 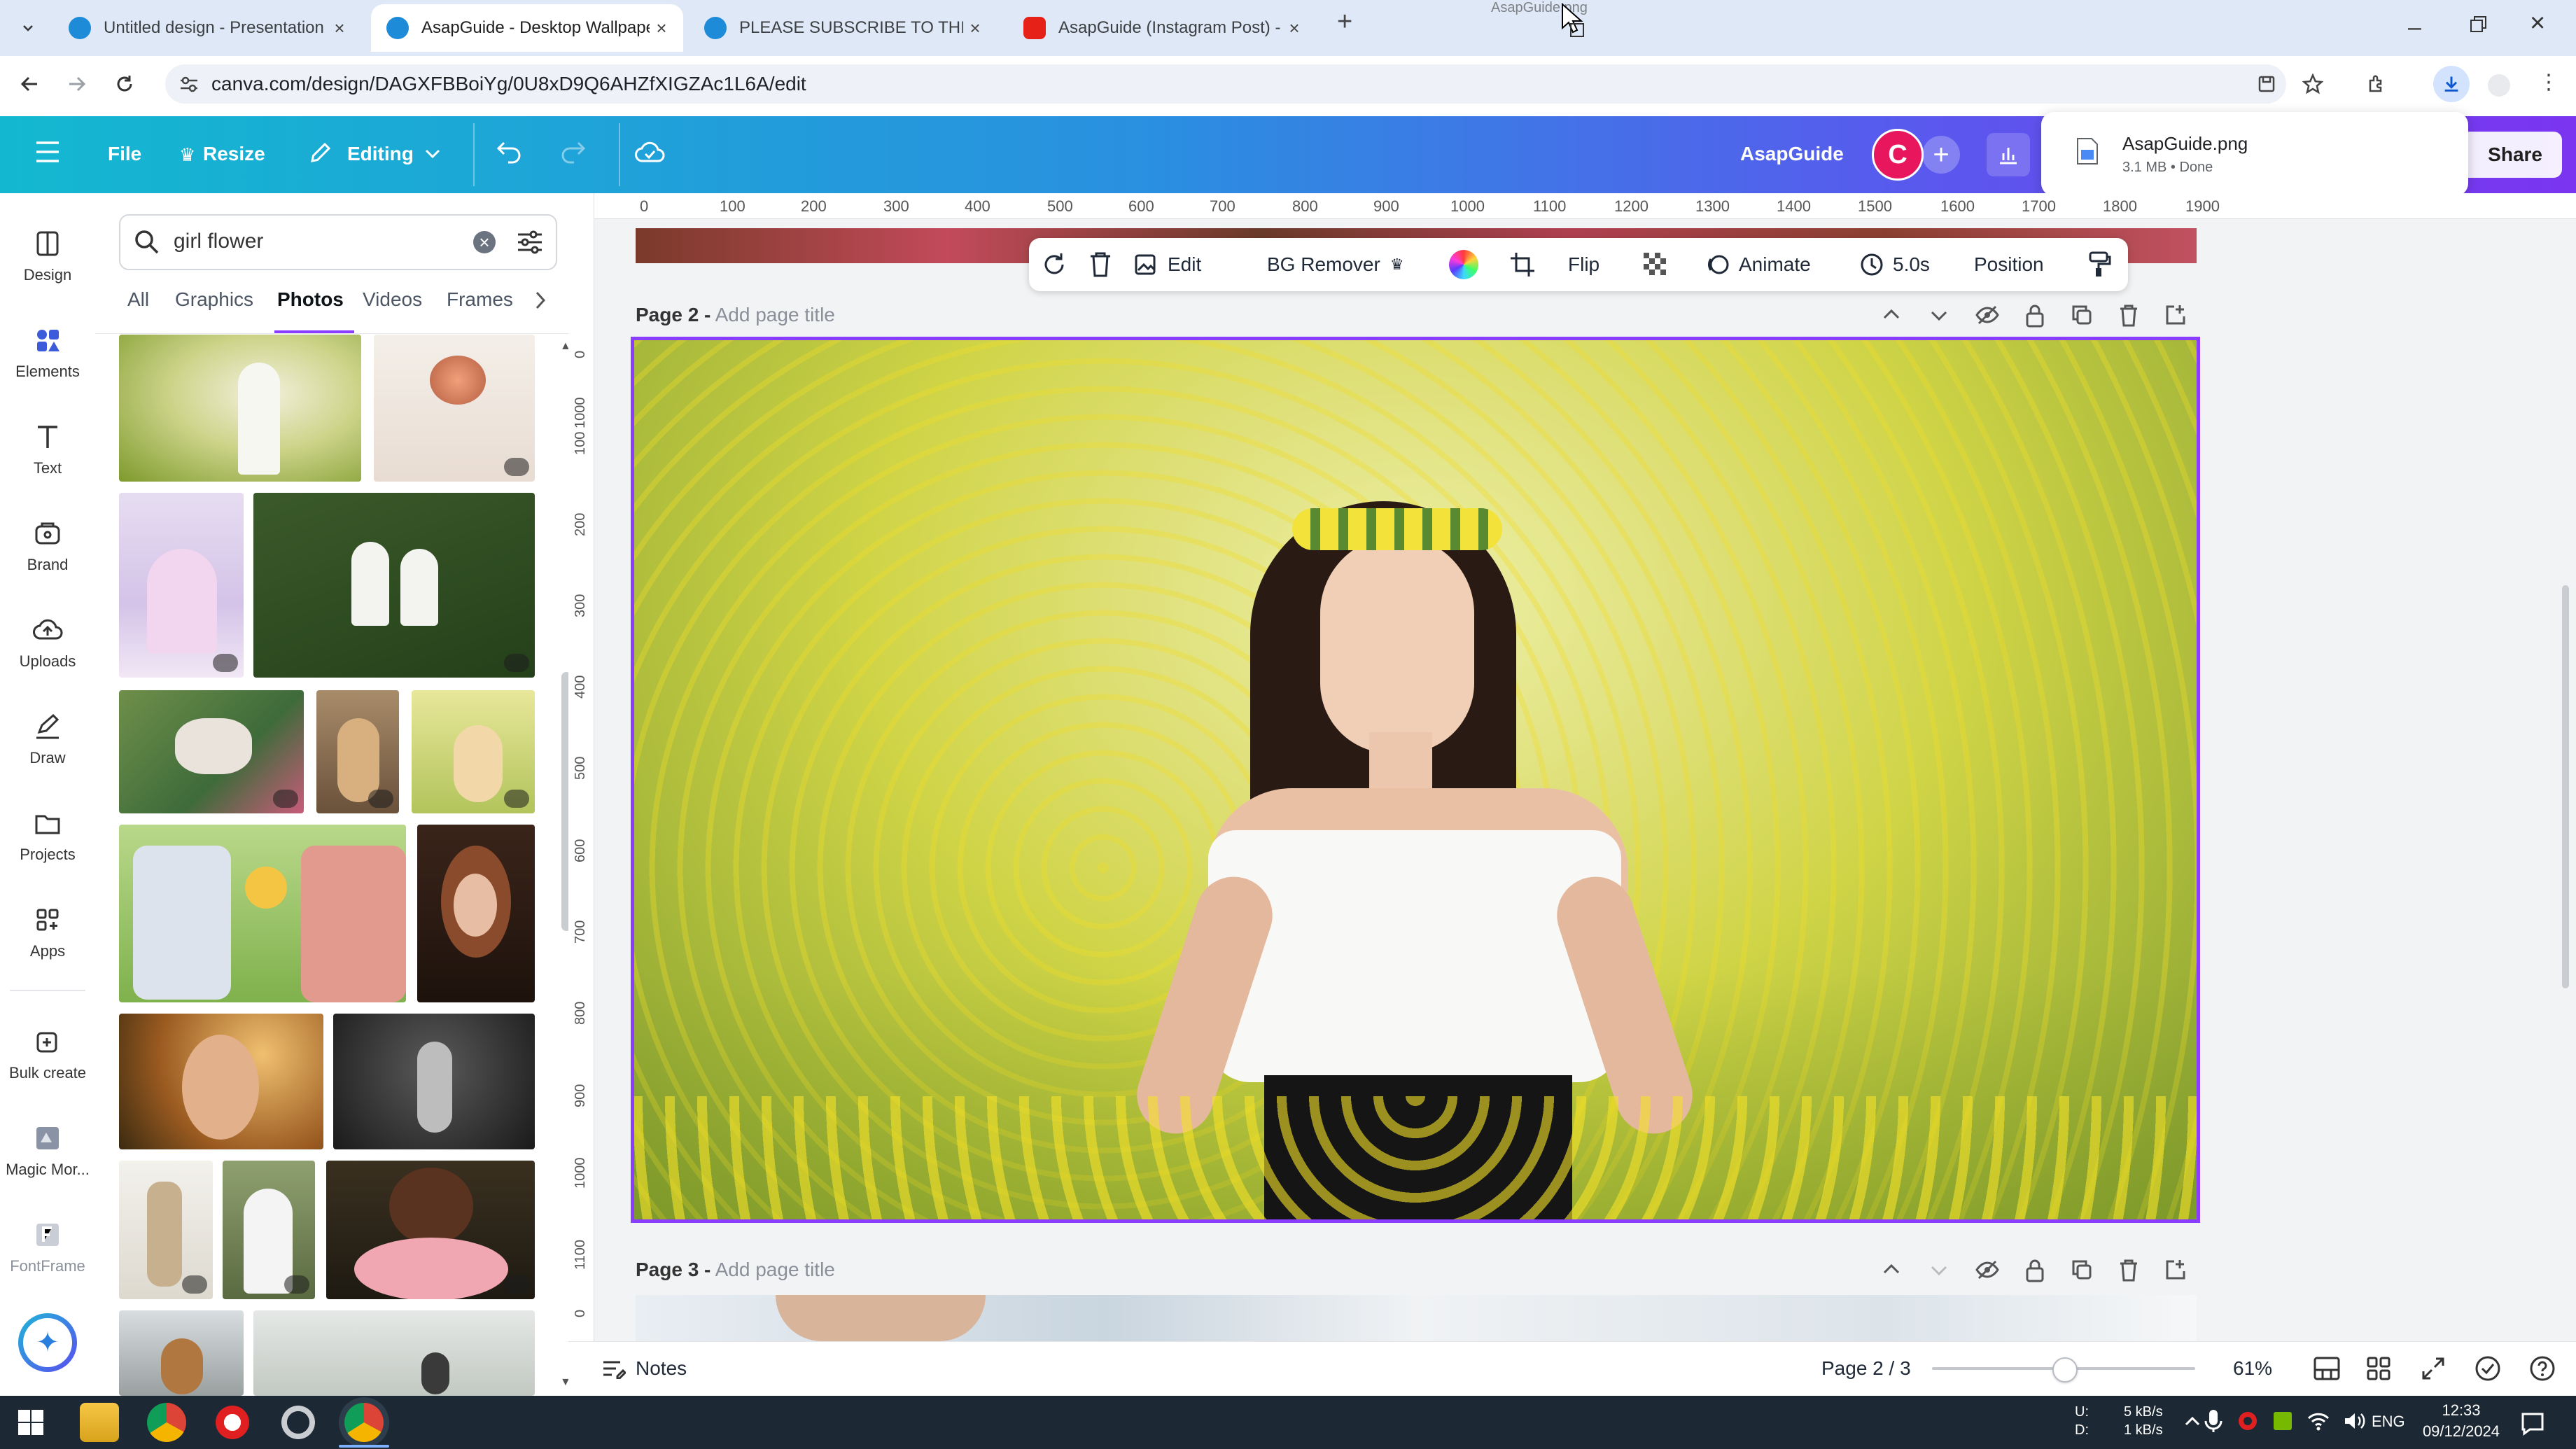 What do you see at coordinates (2192, 1421) in the screenshot?
I see `tray-overflow-chevron-icon` at bounding box center [2192, 1421].